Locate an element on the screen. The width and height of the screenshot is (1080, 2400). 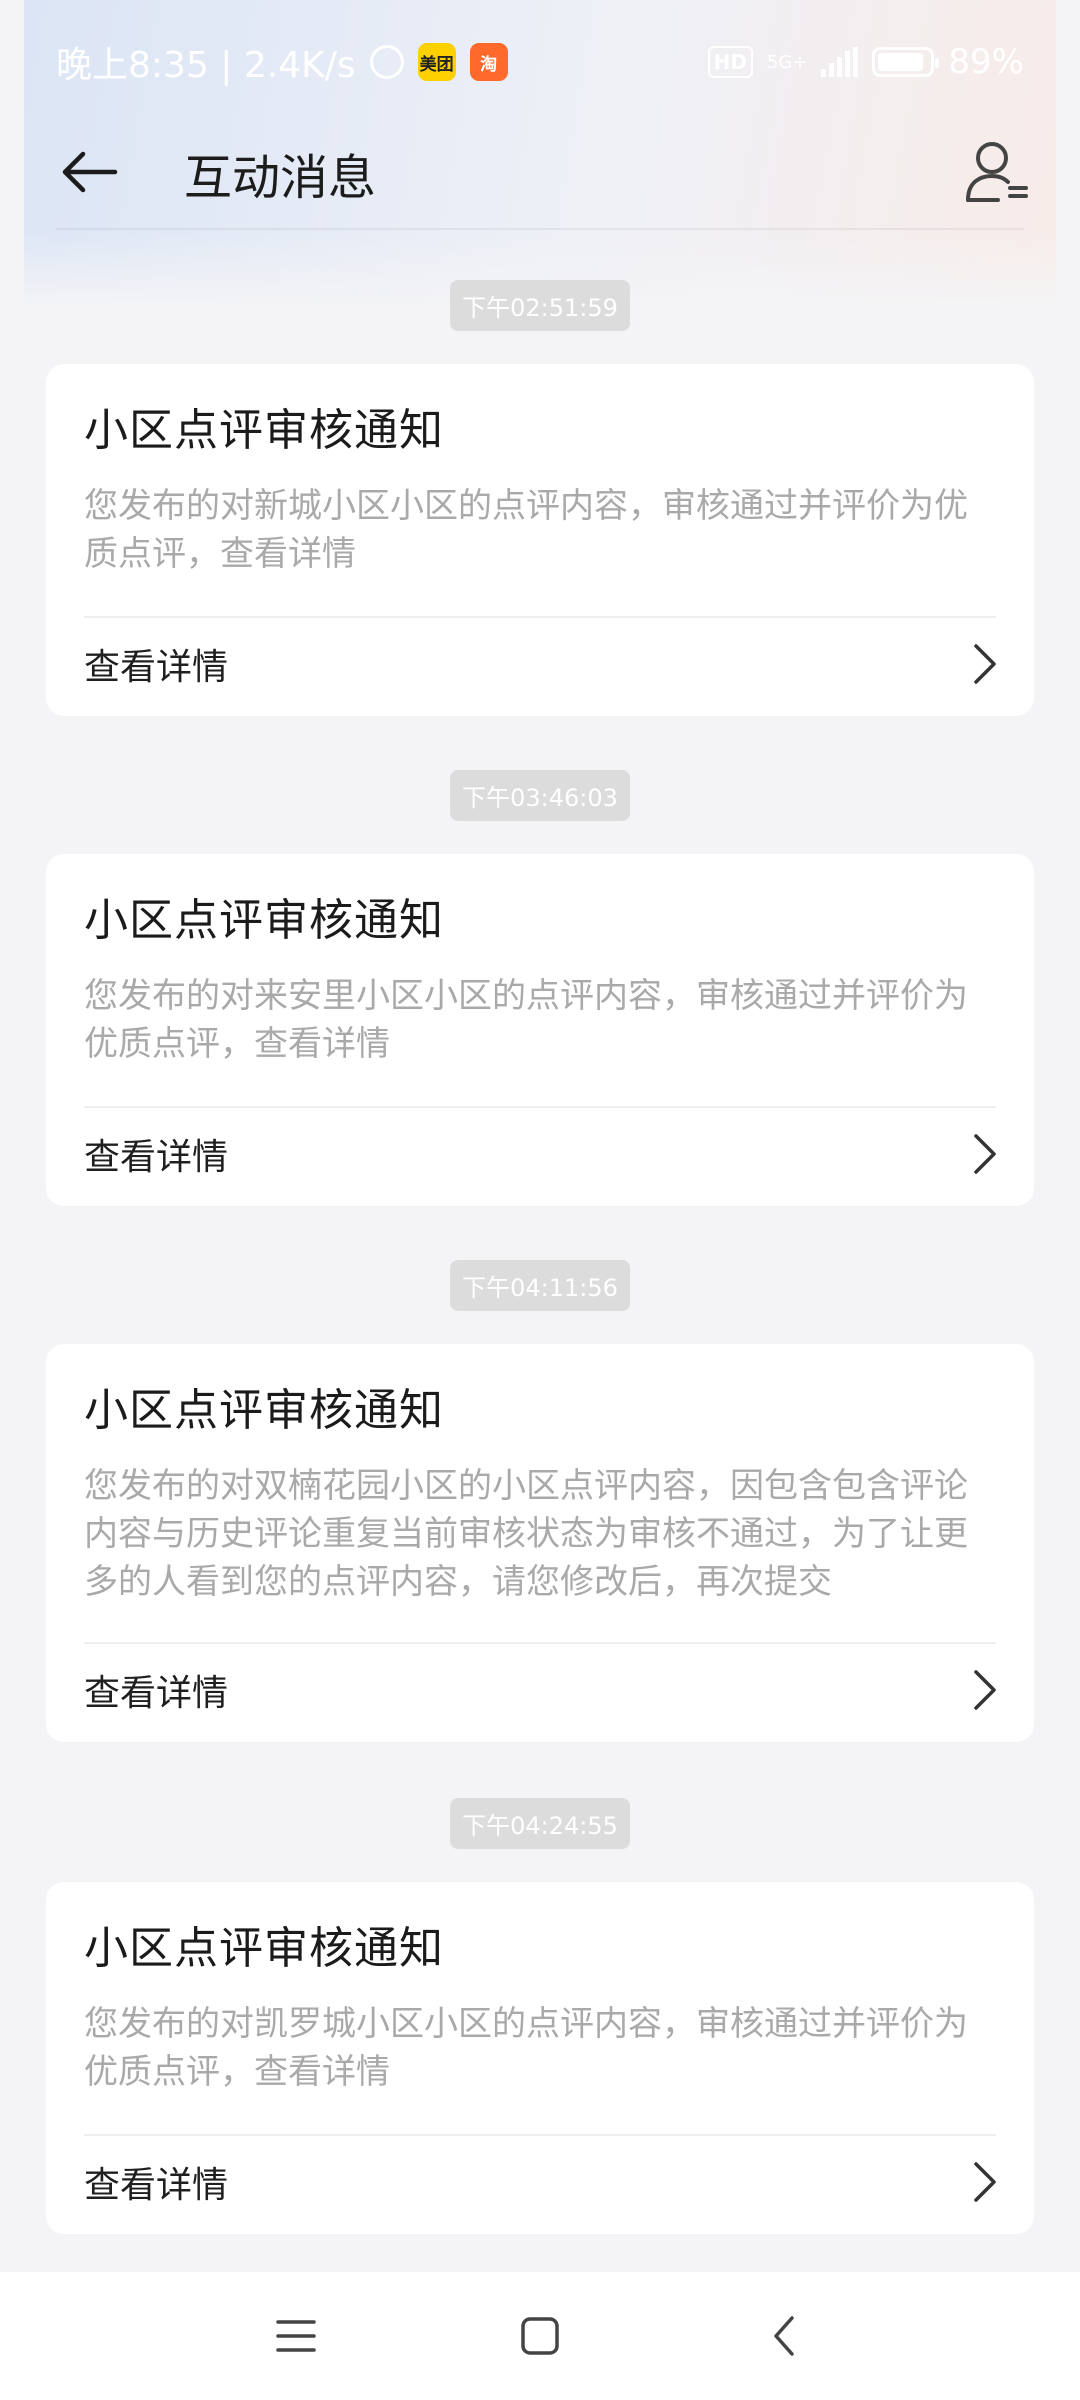
message-timestamp: 下午02:51:59 is located at coordinates (540, 305).